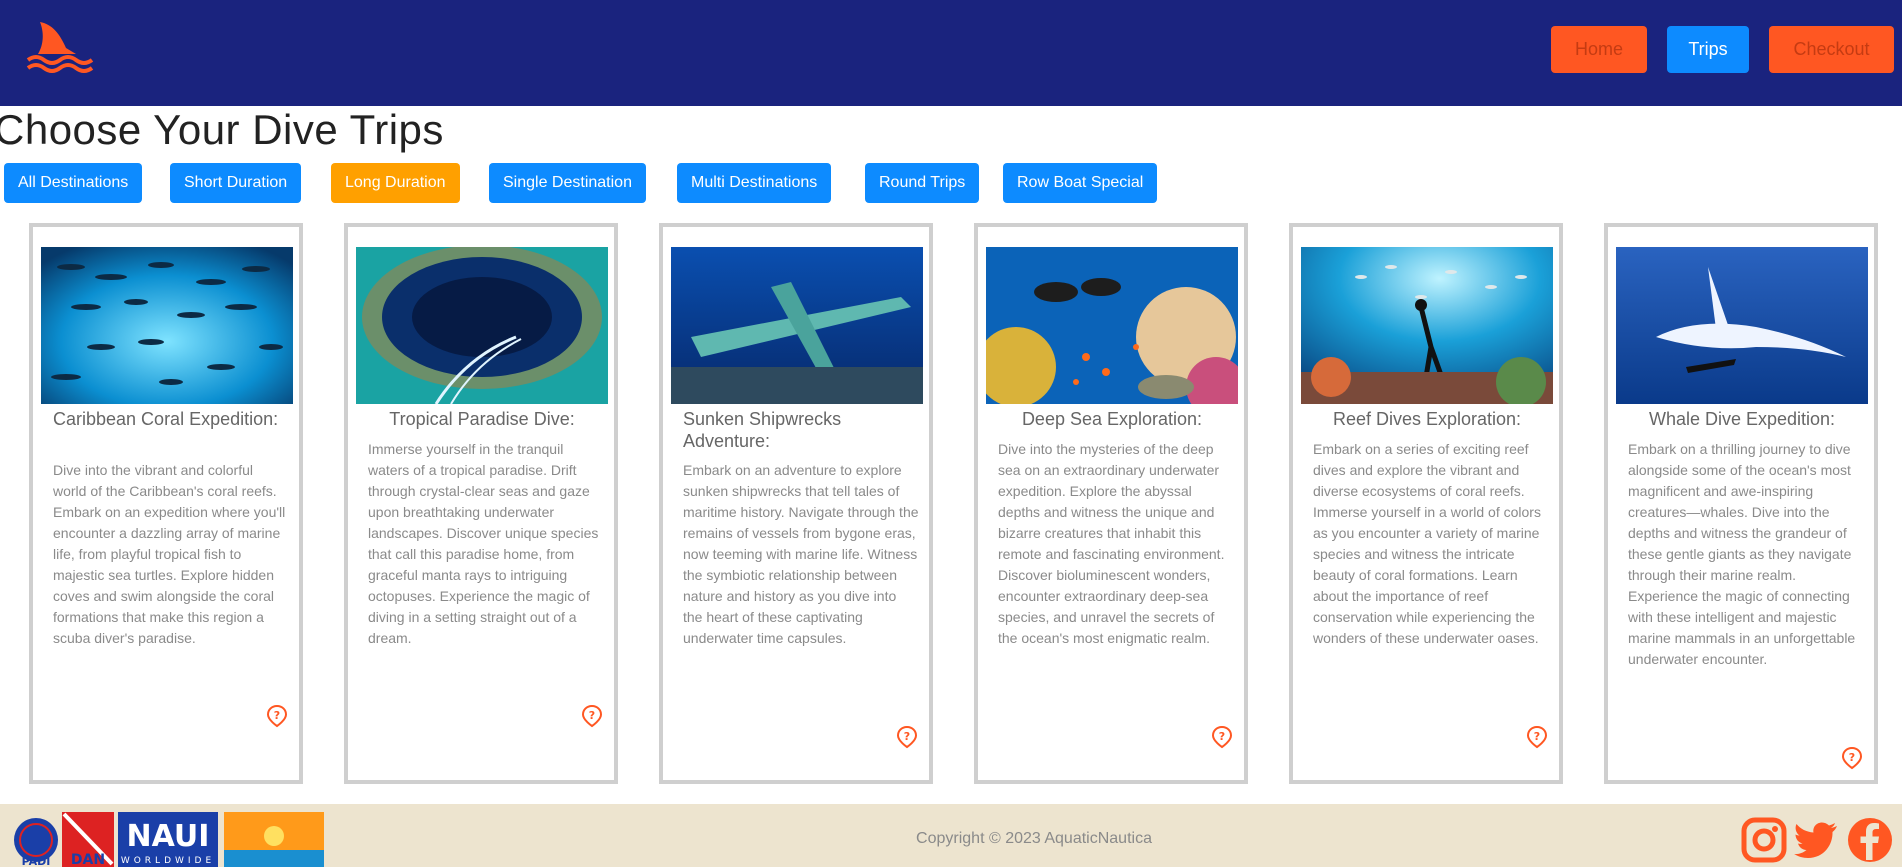 Image resolution: width=1902 pixels, height=867 pixels. I want to click on naui-logo-subtext: WORLDWIDE, so click(168, 861).